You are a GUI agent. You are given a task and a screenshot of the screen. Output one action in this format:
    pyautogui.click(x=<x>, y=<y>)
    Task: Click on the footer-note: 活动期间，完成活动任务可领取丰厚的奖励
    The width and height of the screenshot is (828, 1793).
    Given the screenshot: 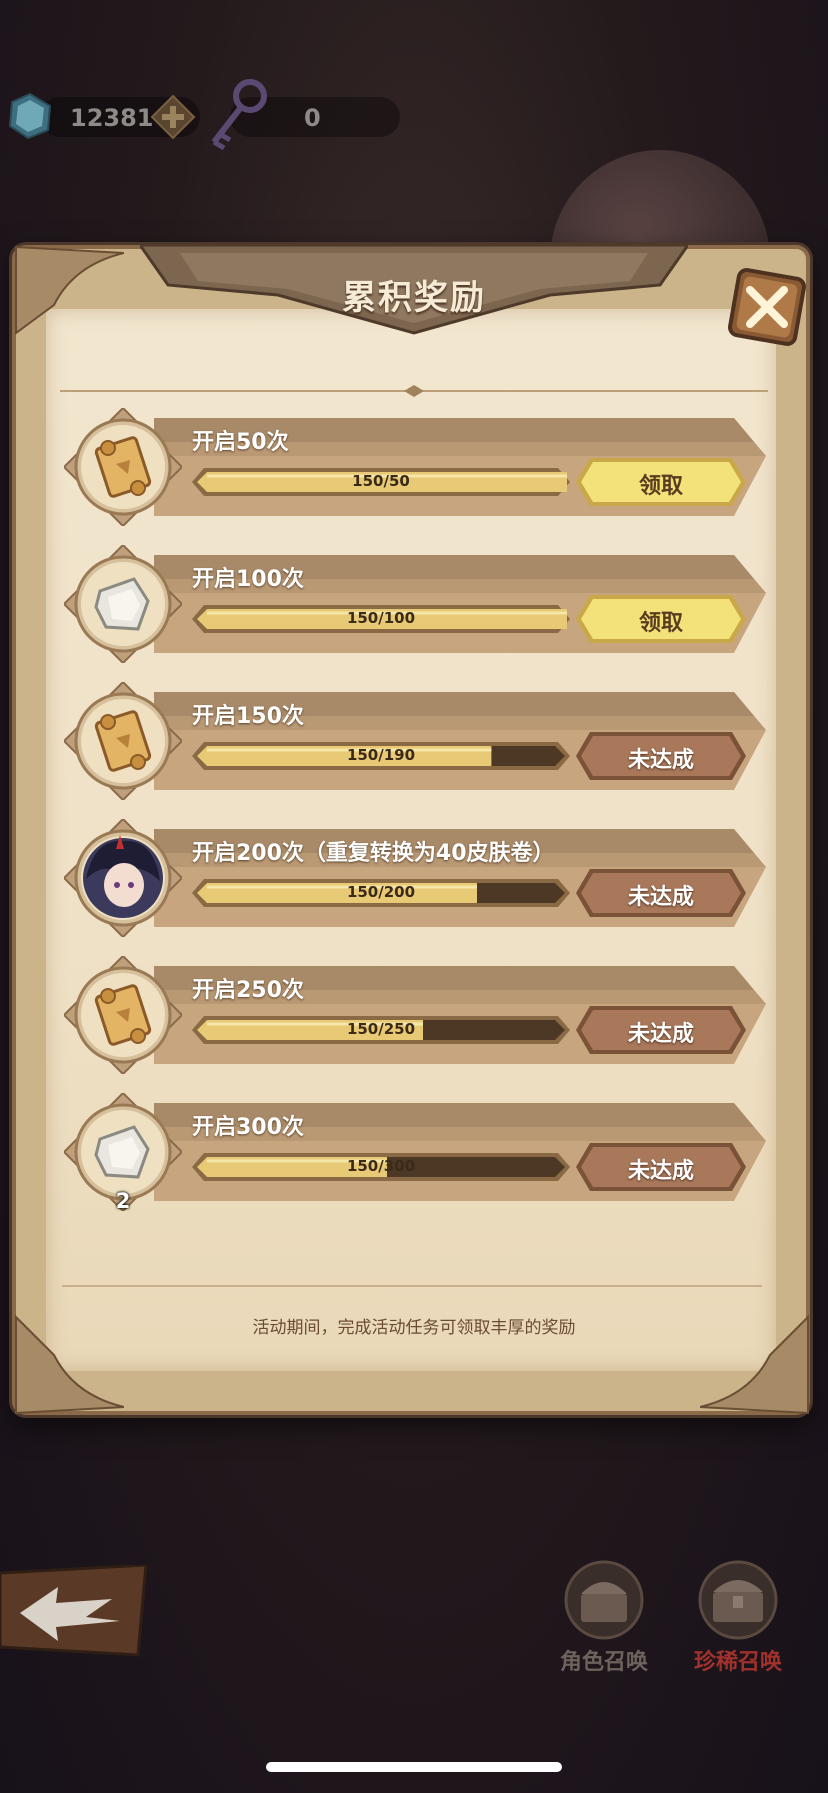 What is the action you would take?
    pyautogui.click(x=414, y=1328)
    